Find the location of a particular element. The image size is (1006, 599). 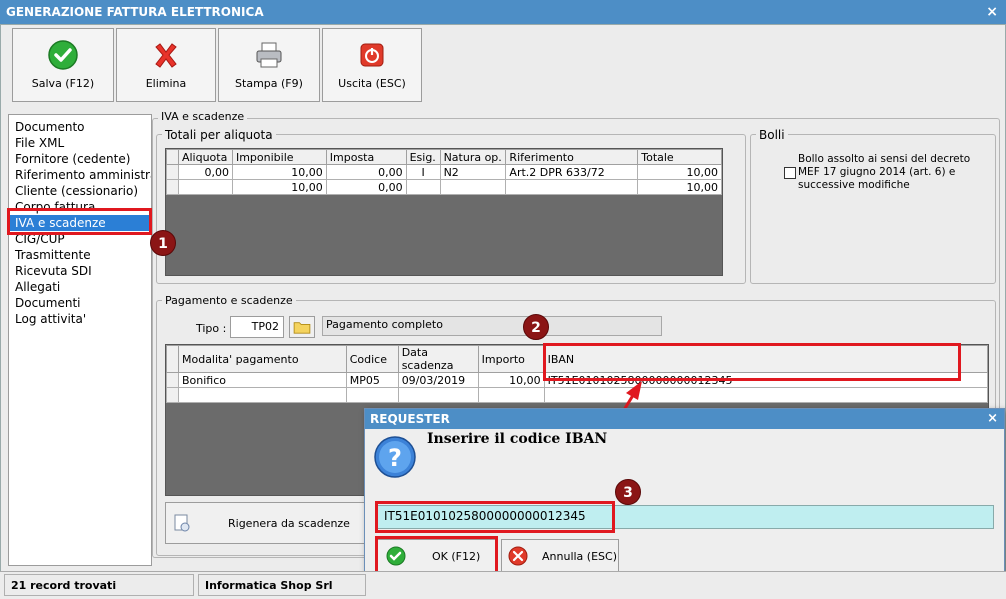

col-riferimento: Riferimento is located at coordinates (572, 157).